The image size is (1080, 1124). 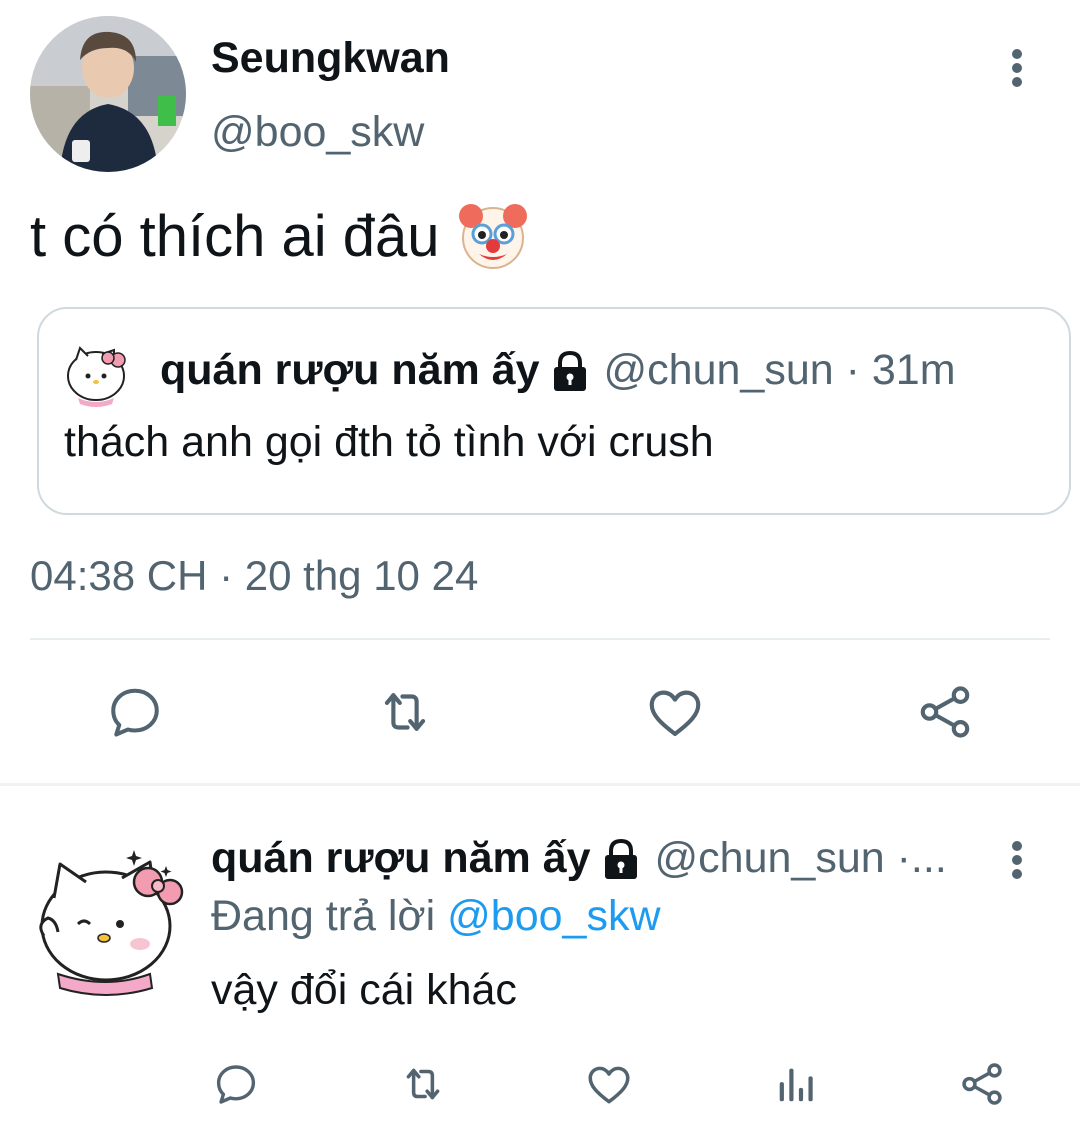 What do you see at coordinates (330, 58) in the screenshot?
I see `author-name: Seungkwan` at bounding box center [330, 58].